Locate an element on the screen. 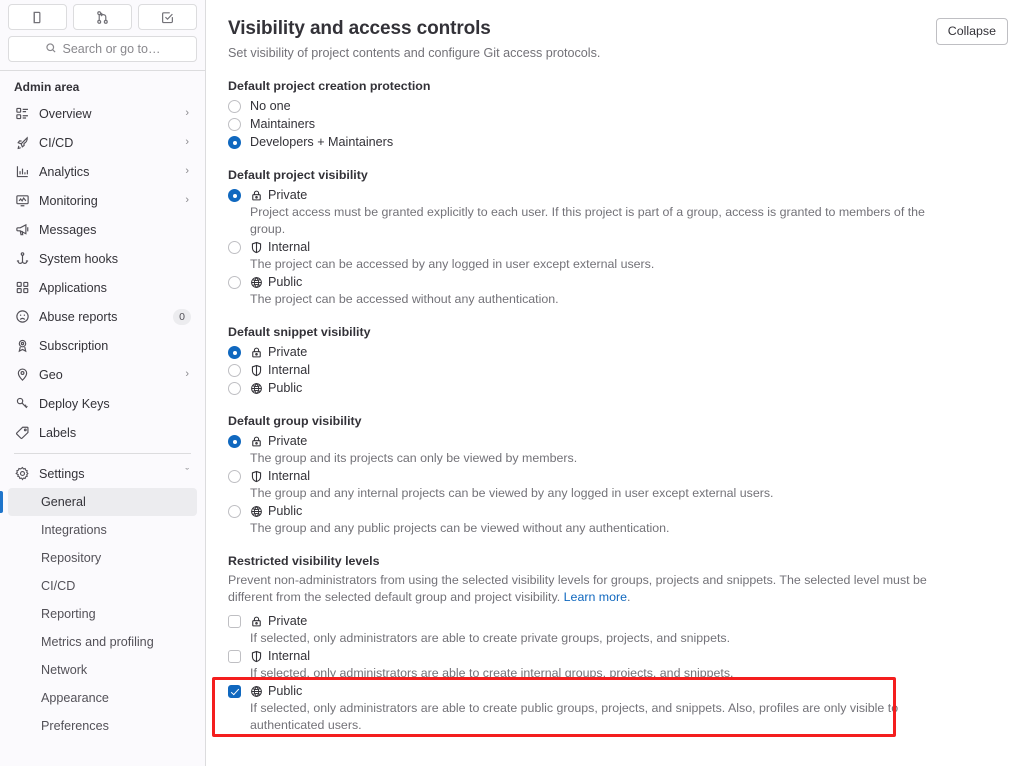 The image size is (1024, 766). radio-developers-maintainers is located at coordinates (234, 142).